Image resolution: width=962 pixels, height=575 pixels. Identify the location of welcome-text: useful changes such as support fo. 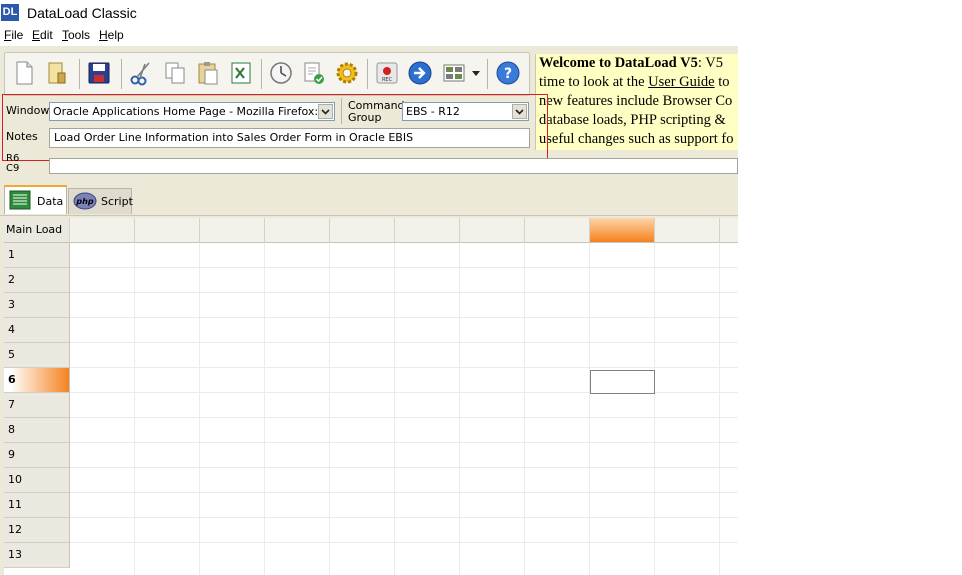
(636, 139).